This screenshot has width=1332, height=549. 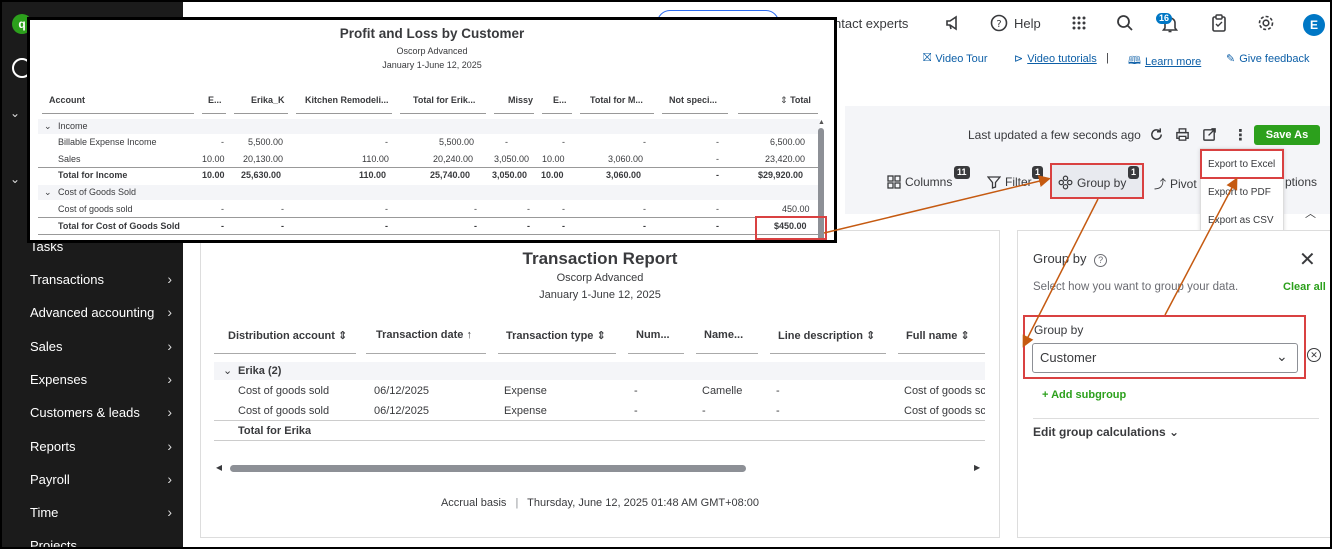 What do you see at coordinates (1301, 182) in the screenshot?
I see `options-button: ptions` at bounding box center [1301, 182].